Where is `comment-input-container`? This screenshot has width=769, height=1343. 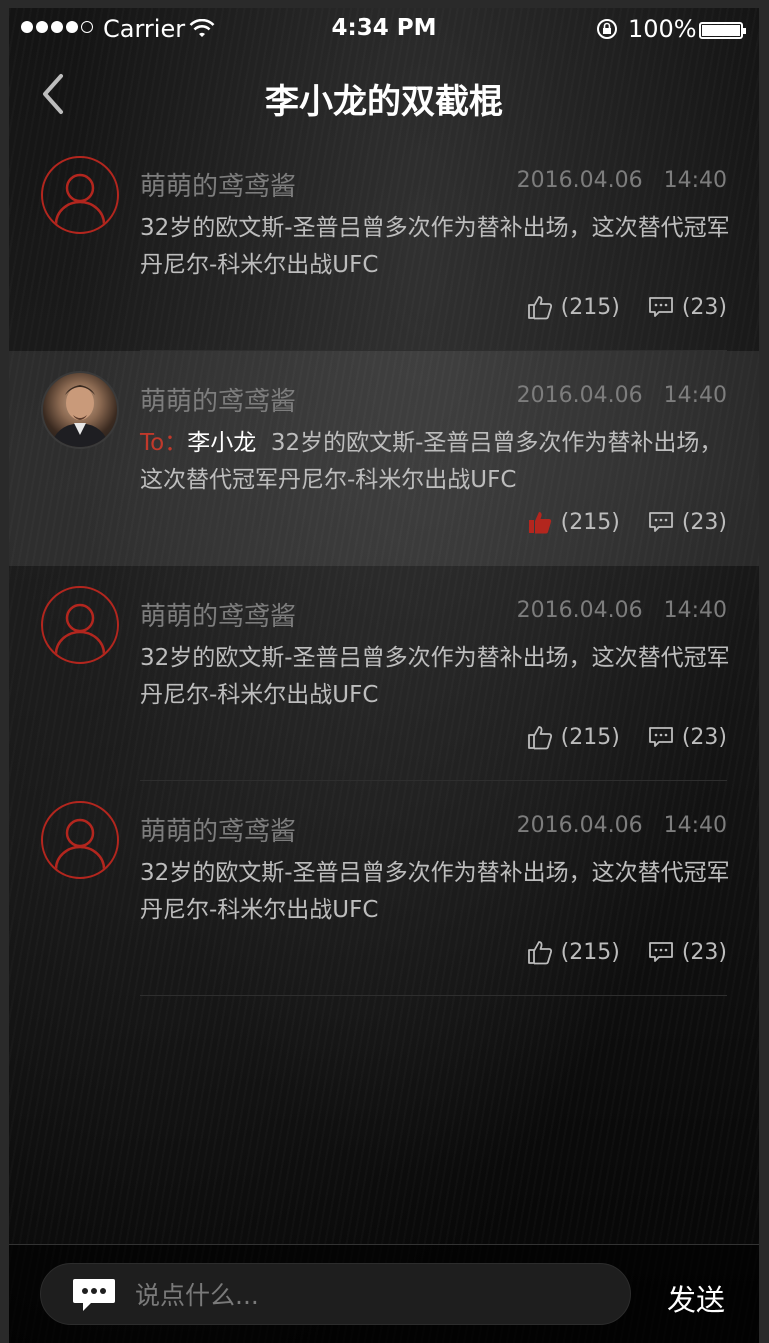
comment-input-container is located at coordinates (335, 1294).